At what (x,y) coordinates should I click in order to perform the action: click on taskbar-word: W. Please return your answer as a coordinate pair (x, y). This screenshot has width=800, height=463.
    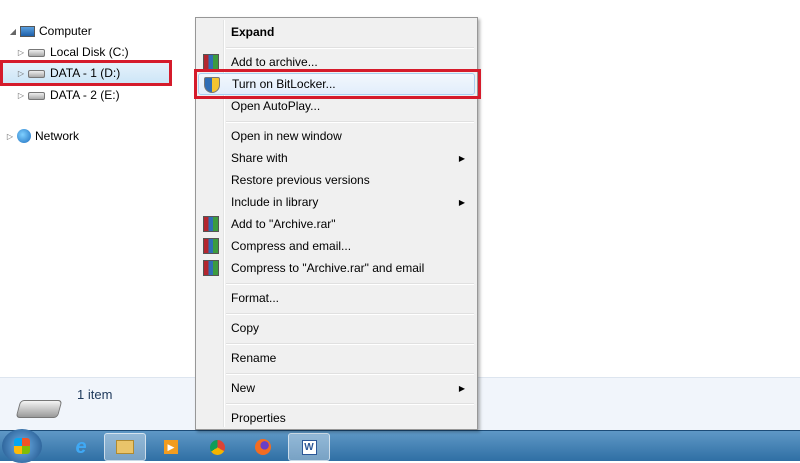
    Looking at the image, I should click on (309, 447).